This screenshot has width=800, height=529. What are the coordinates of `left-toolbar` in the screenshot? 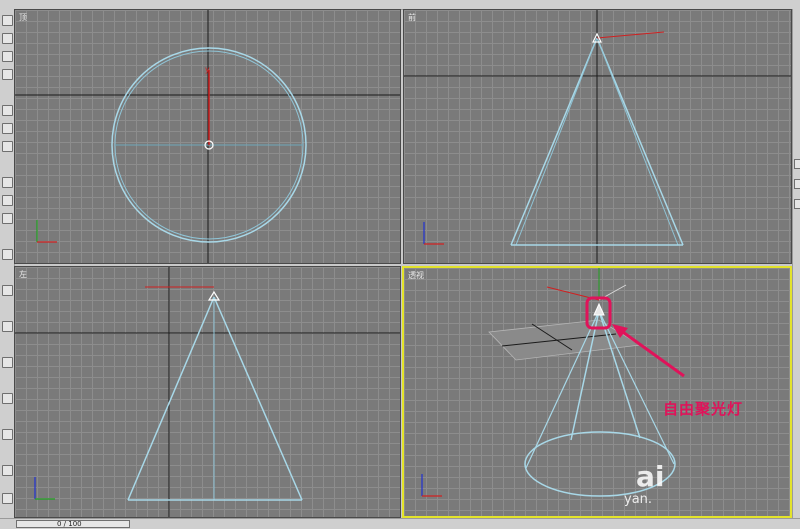 It's located at (7, 263).